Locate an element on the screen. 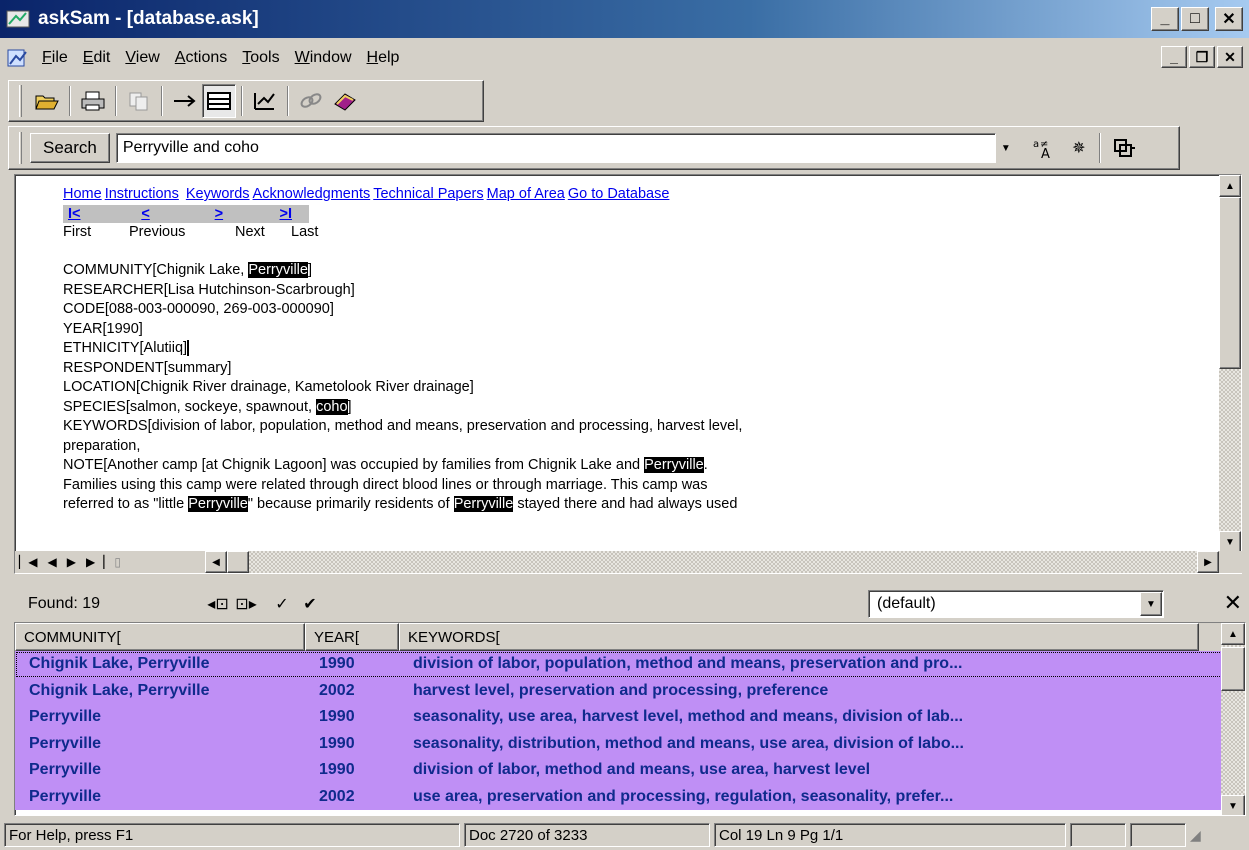 The width and height of the screenshot is (1249, 850). minimize-button: _ is located at coordinates (1165, 19).